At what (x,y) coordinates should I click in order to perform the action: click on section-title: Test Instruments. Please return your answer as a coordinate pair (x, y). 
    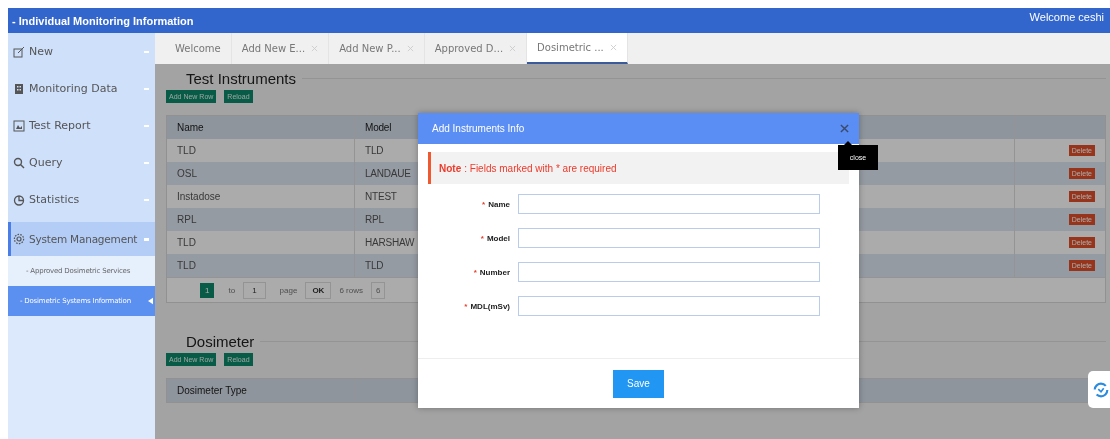
    Looking at the image, I should click on (241, 78).